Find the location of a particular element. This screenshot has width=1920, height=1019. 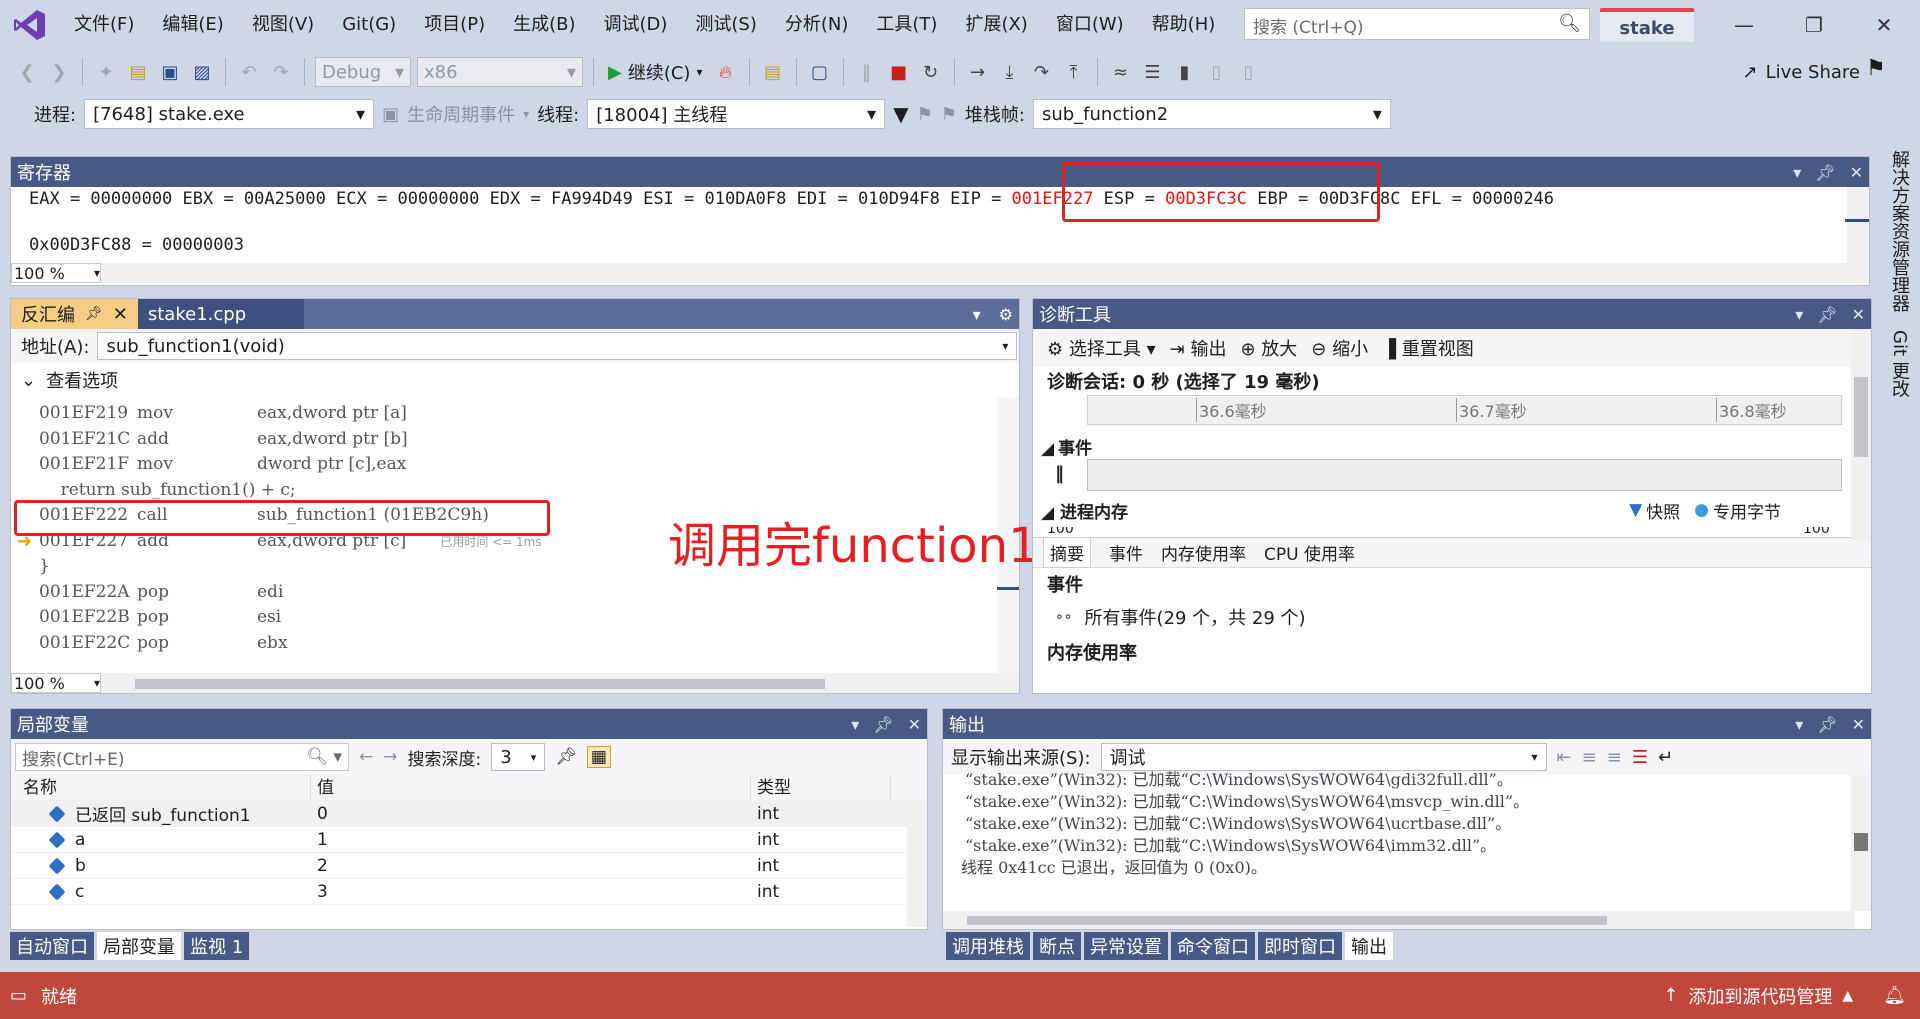

select-tool-button: ⚙ 选择工具 ▾ is located at coordinates (1101, 348).